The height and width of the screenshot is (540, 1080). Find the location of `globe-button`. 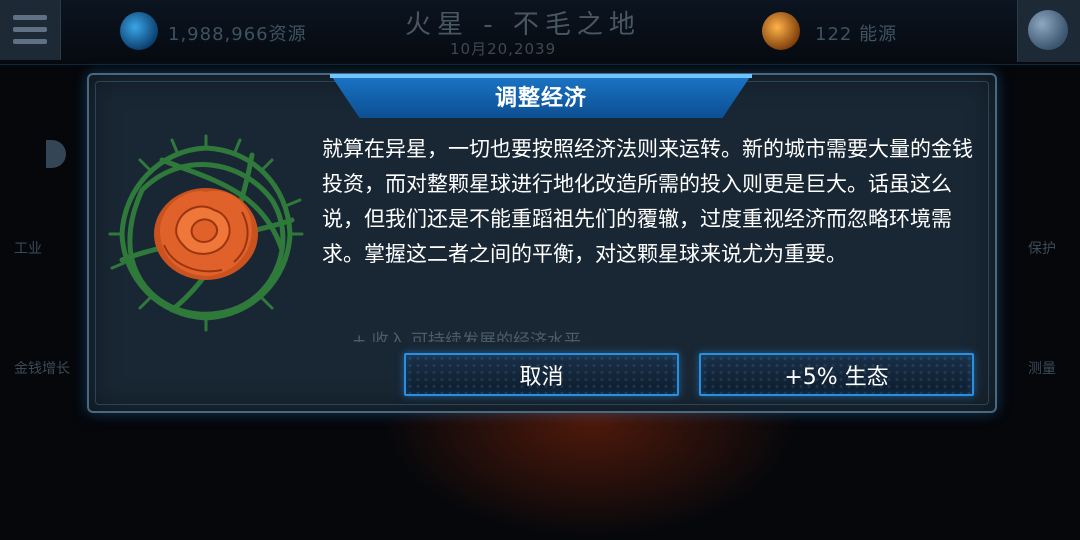

globe-button is located at coordinates (1048, 31).